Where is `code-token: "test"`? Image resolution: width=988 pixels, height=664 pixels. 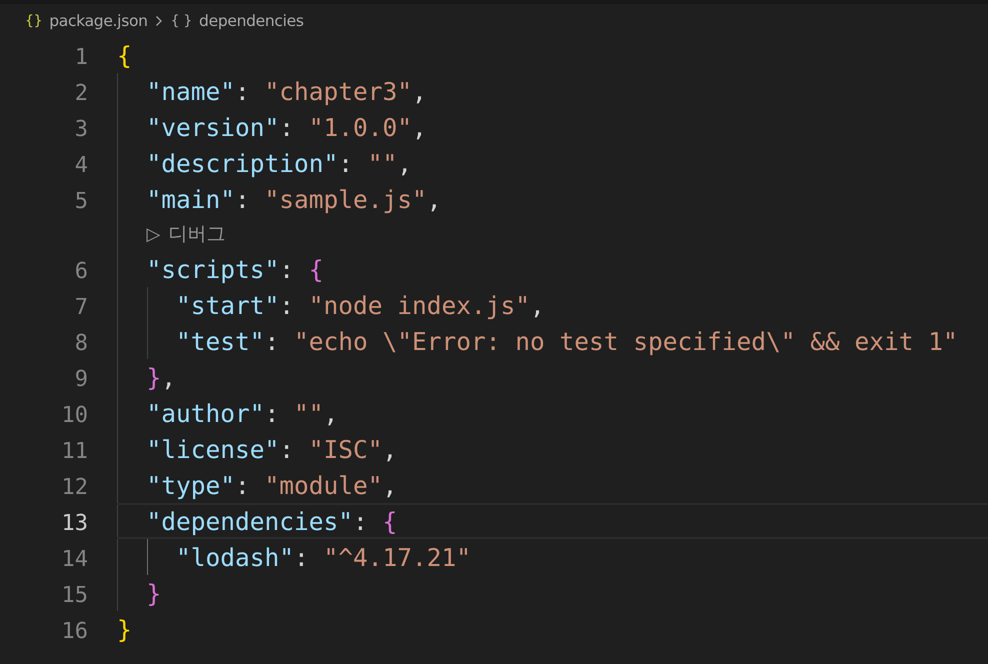 code-token: "test" is located at coordinates (220, 341).